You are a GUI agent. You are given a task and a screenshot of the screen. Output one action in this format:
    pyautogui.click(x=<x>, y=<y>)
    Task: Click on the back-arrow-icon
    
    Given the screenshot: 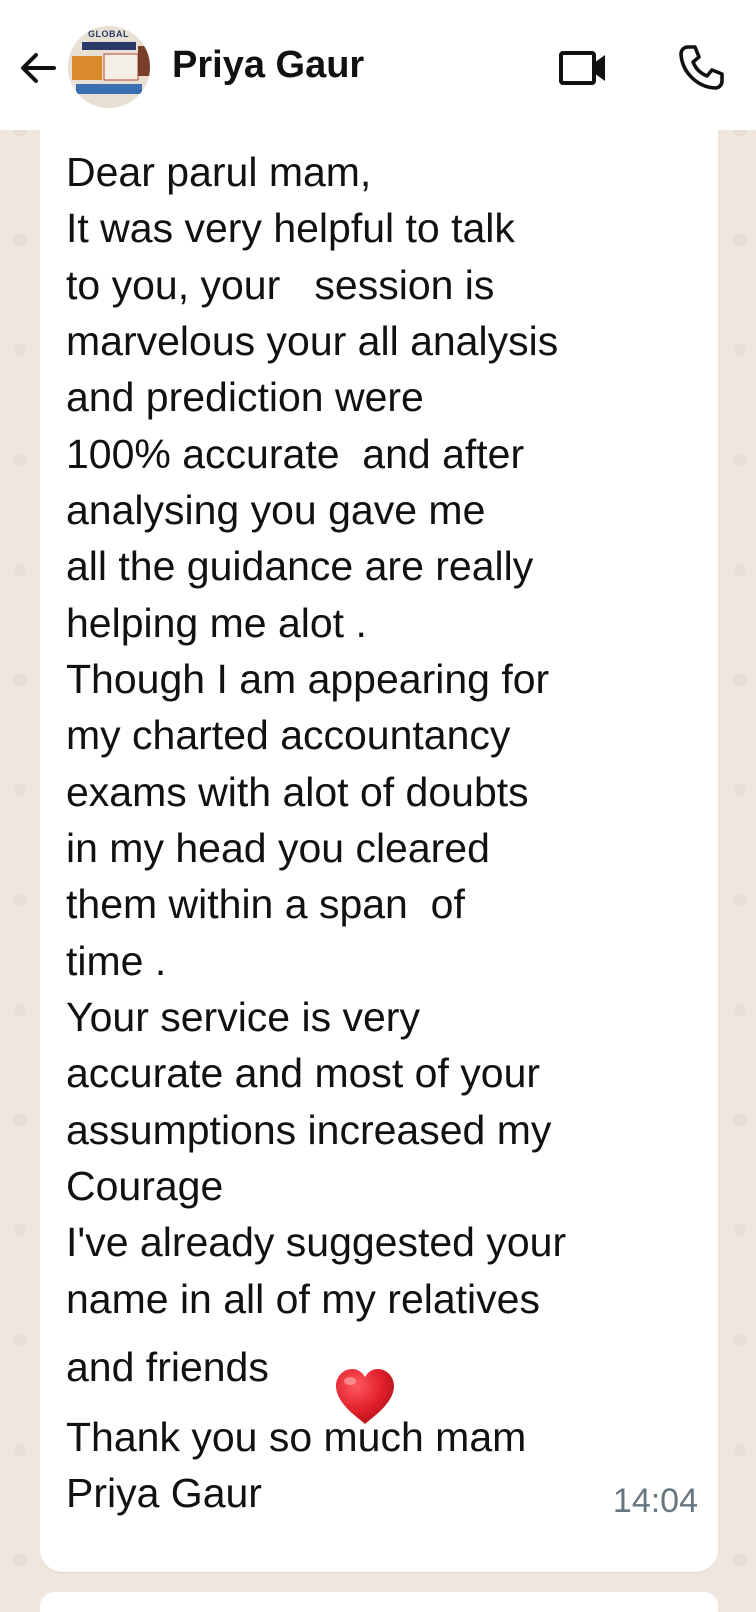 What is the action you would take?
    pyautogui.click(x=38, y=68)
    